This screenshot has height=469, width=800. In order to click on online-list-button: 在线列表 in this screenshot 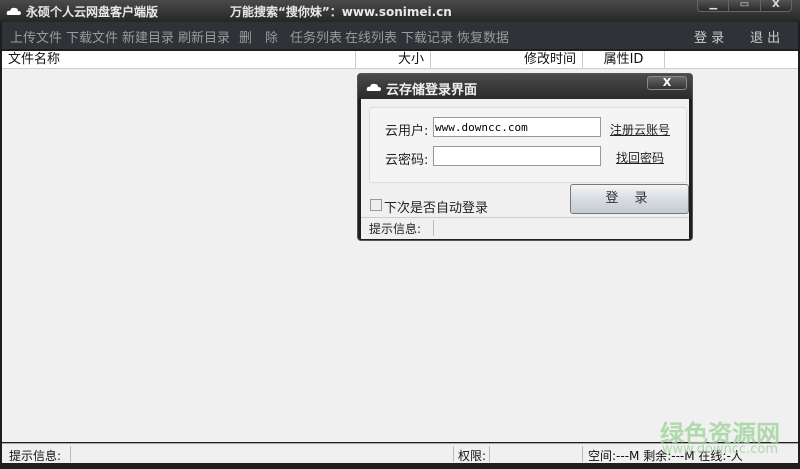, I will do `click(371, 36)`.